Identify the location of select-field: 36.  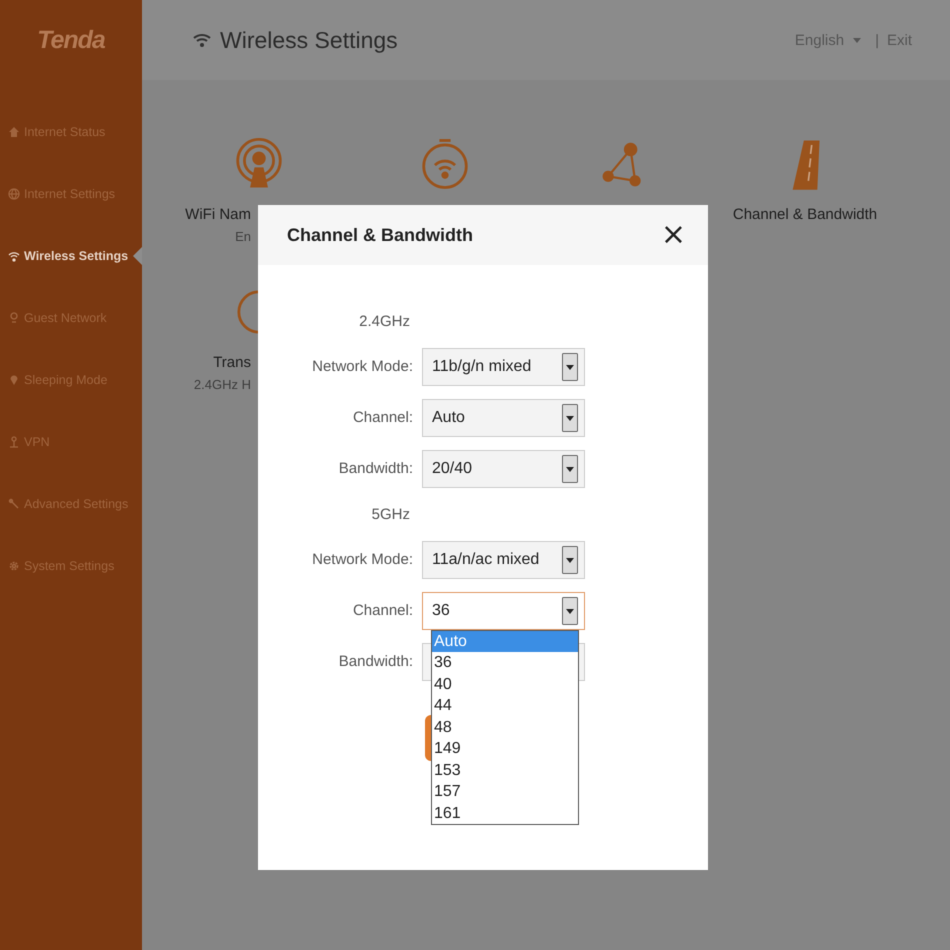
(503, 611).